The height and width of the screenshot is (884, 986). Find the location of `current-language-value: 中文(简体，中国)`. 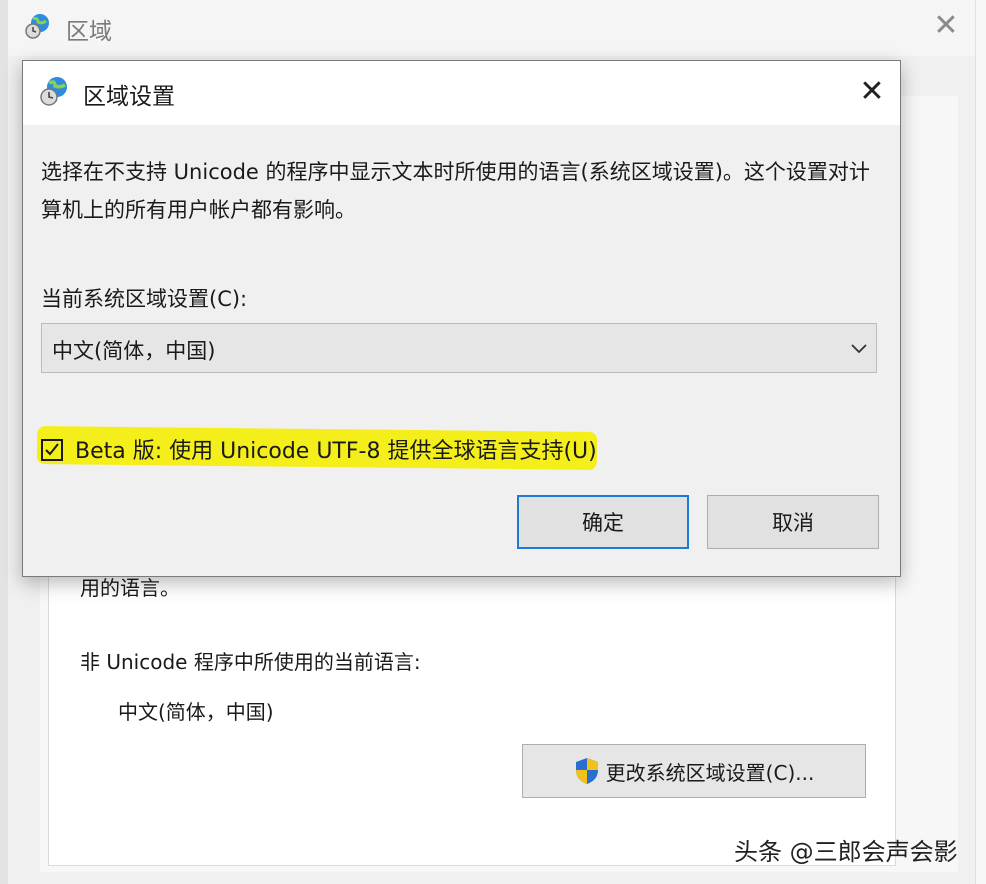

current-language-value: 中文(简体，中国) is located at coordinates (196, 712).